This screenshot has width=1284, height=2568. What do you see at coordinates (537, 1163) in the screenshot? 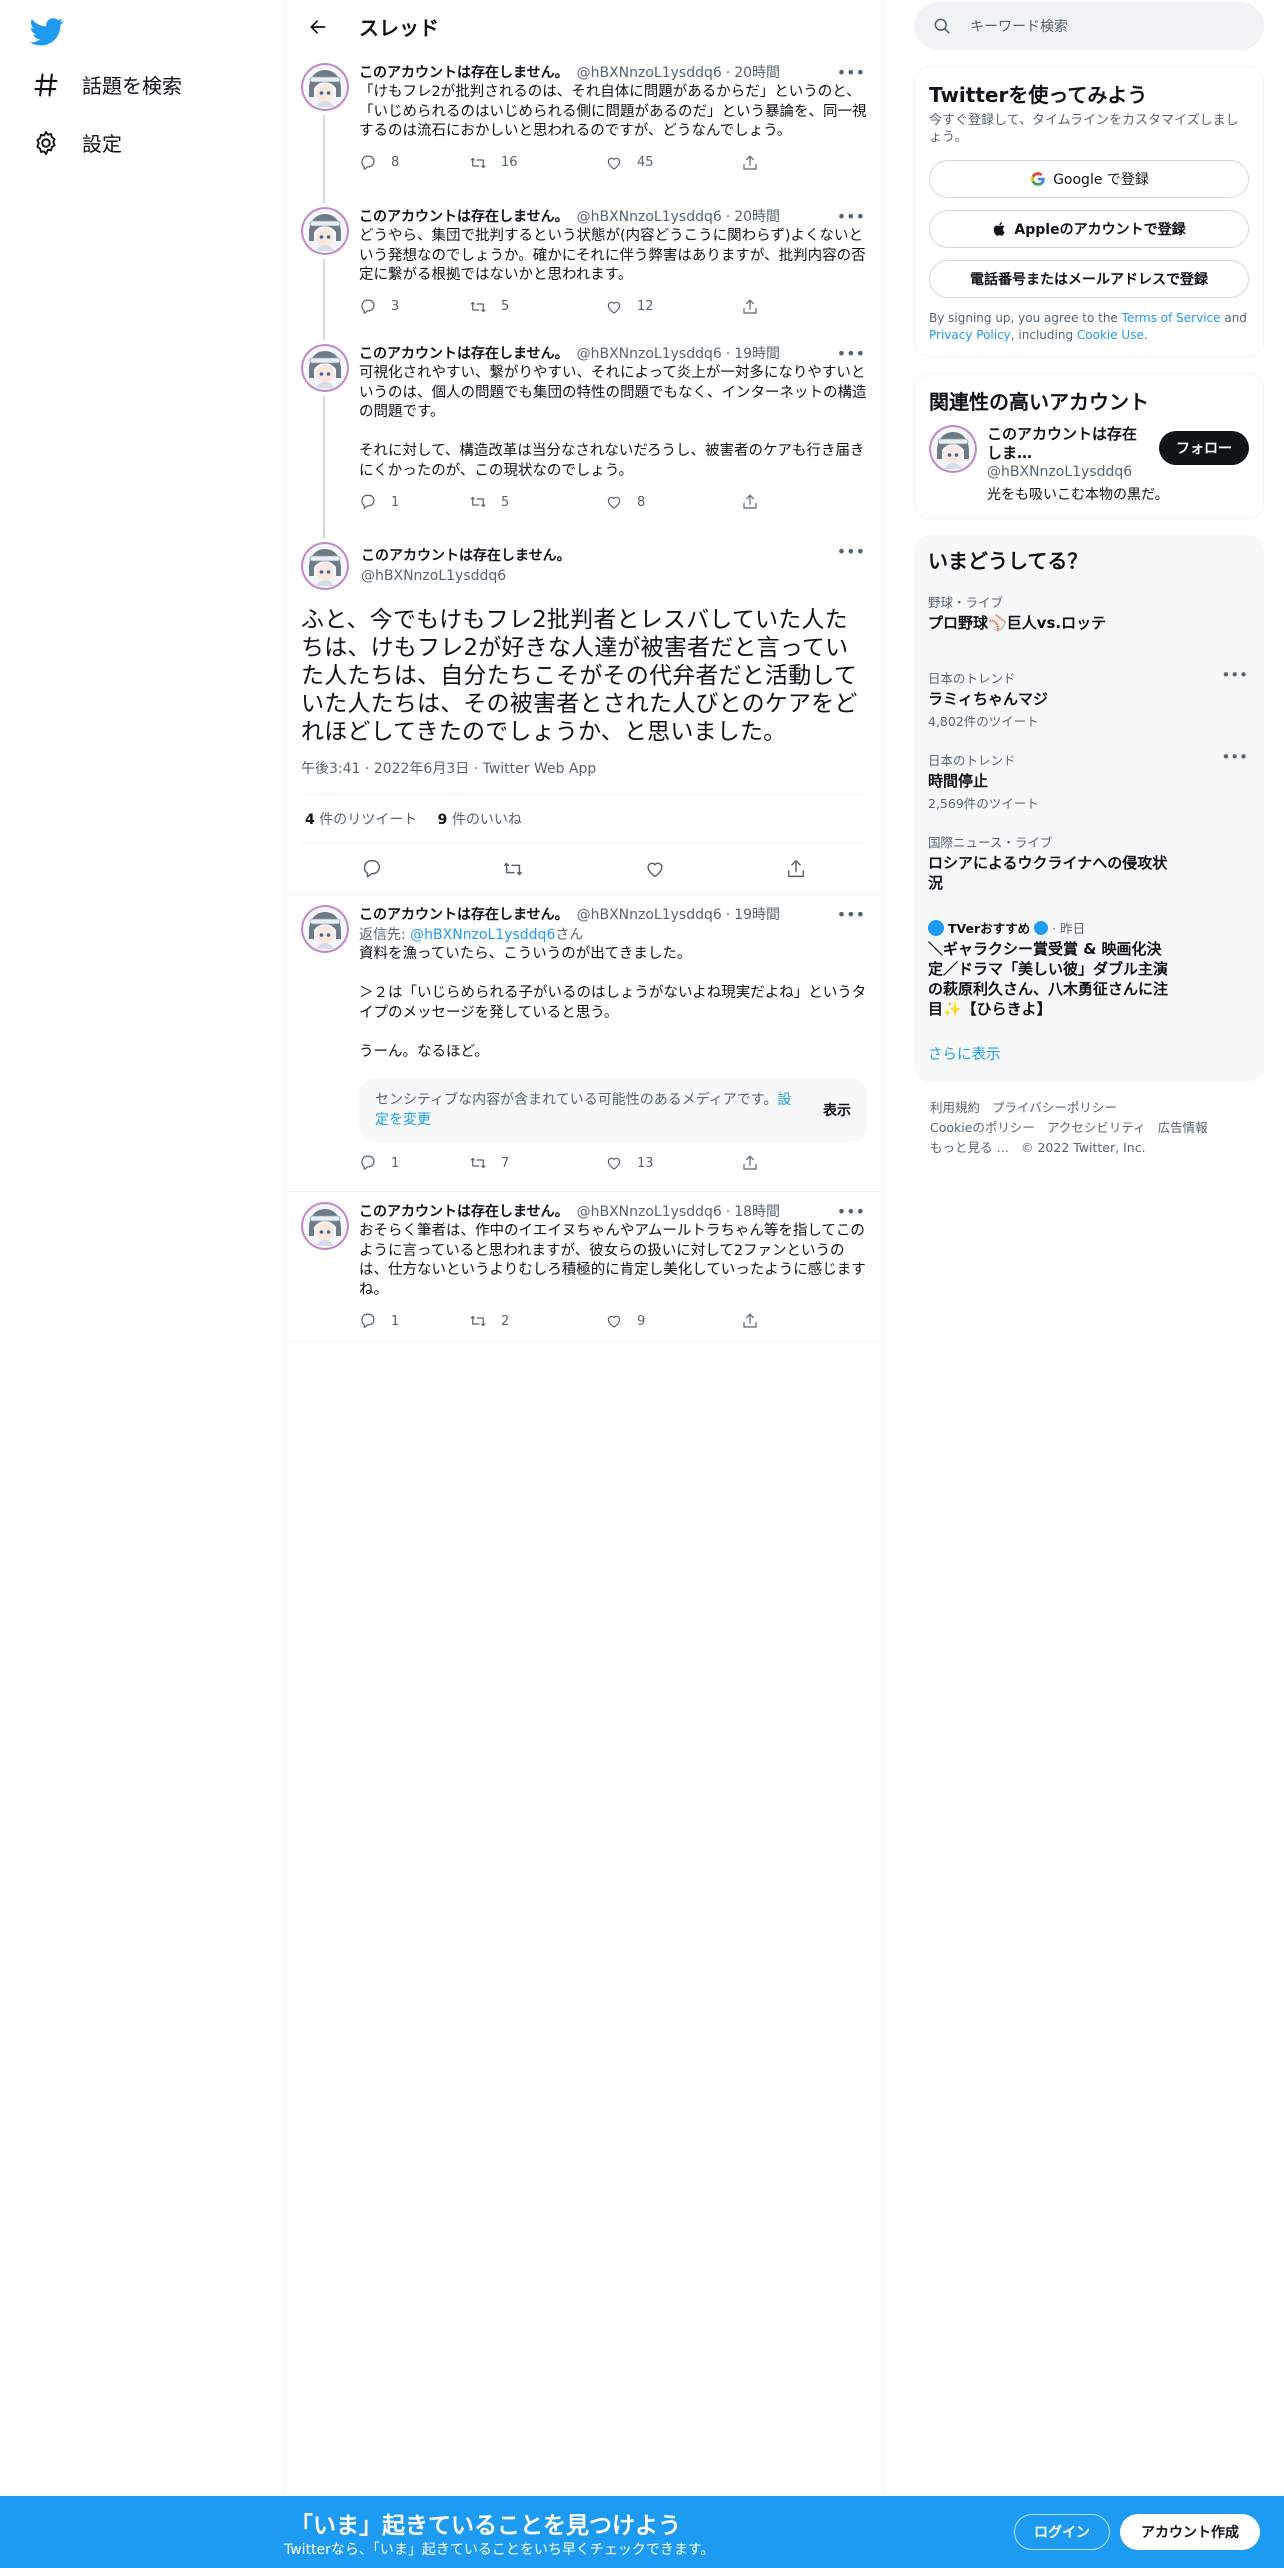
I see `retweet-button: 7` at bounding box center [537, 1163].